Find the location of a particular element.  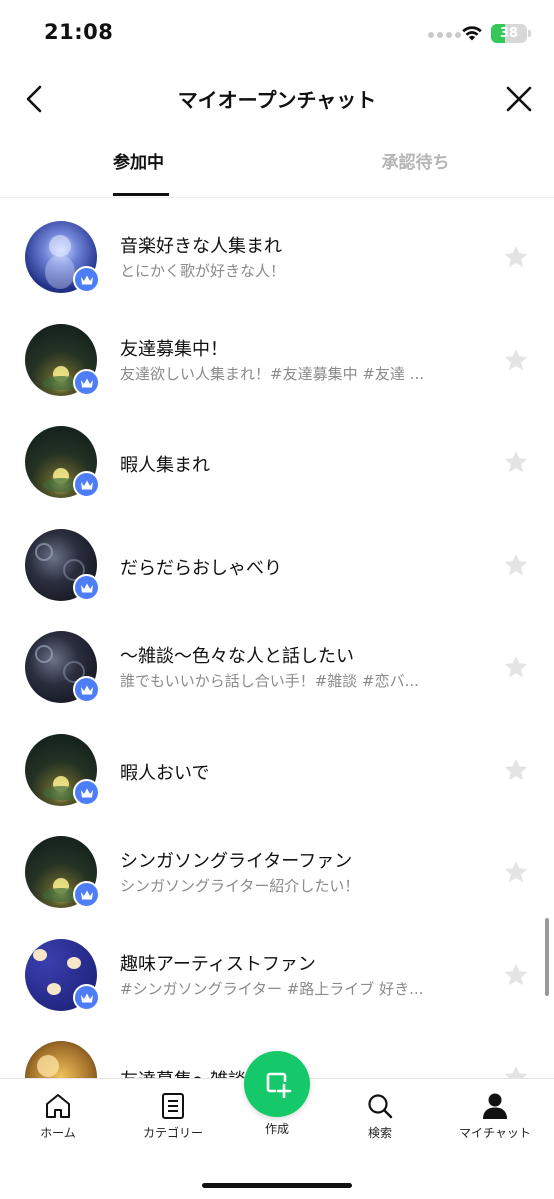

chat-name: 趣味アーティストファン is located at coordinates (218, 964).